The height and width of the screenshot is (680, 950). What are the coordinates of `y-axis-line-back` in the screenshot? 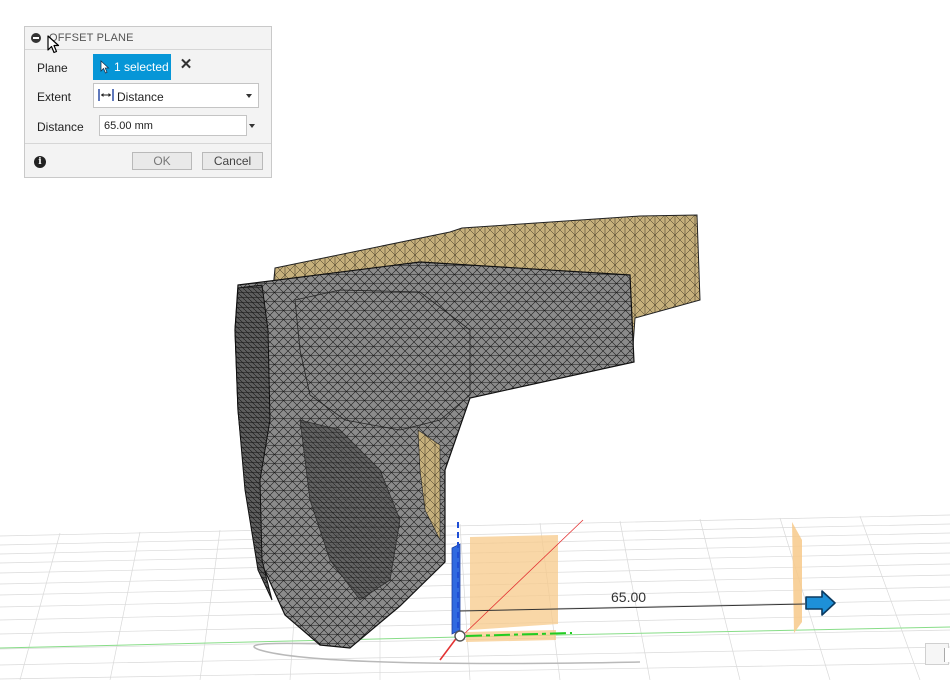 It's located at (230, 642).